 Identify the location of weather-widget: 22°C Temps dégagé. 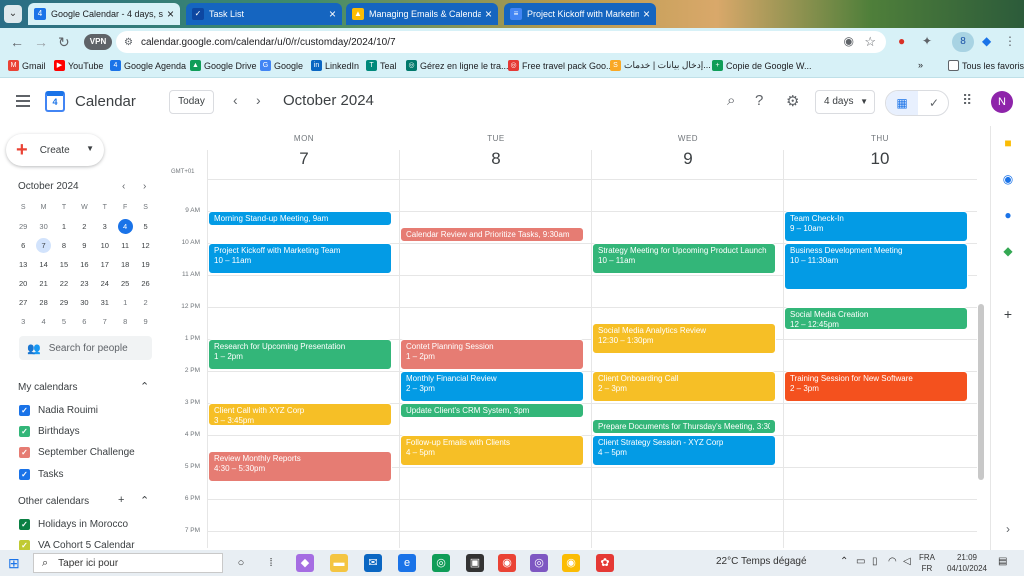
(761, 561).